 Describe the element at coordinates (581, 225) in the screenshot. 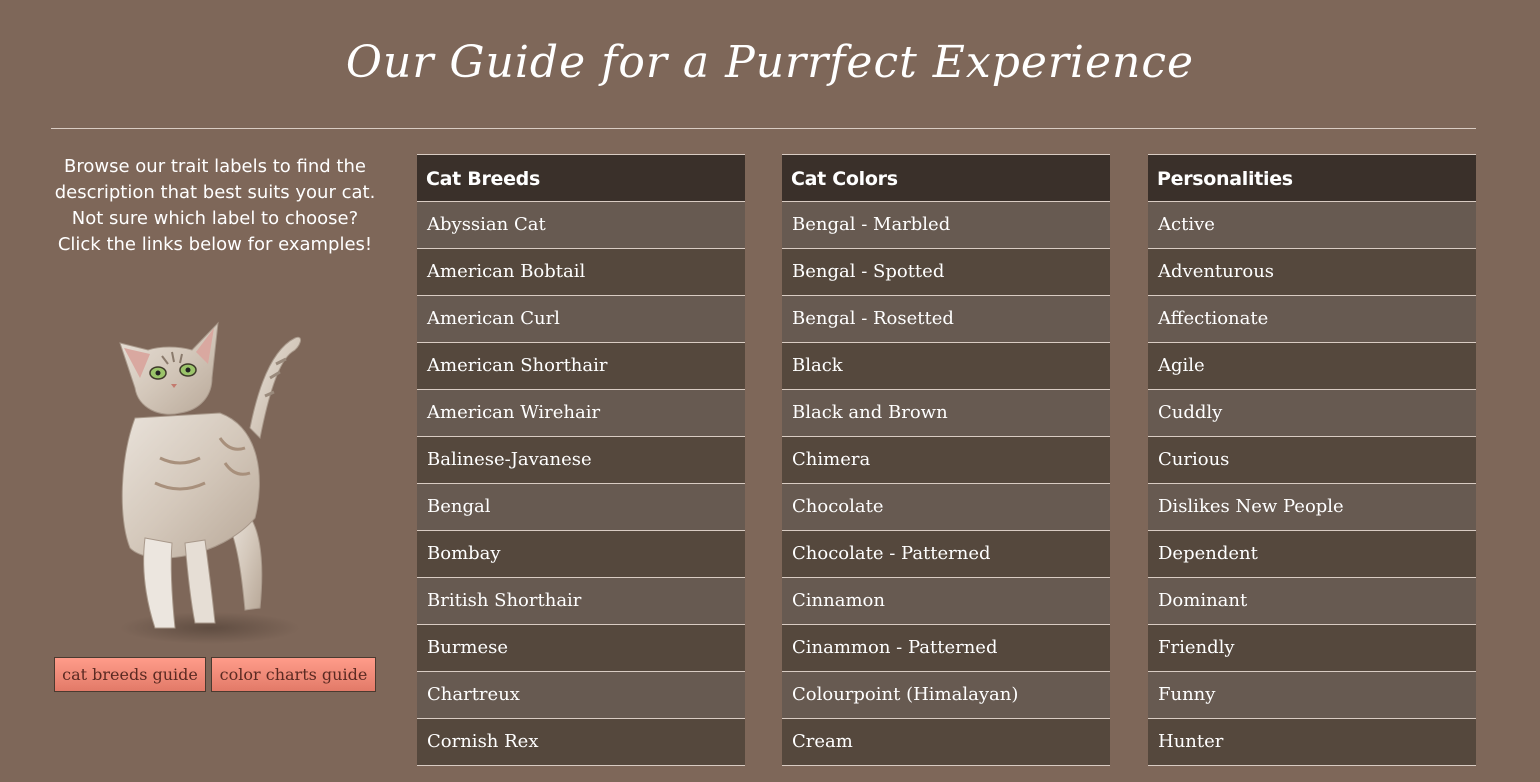

I see `breed-item: Abyssian Cat` at that location.